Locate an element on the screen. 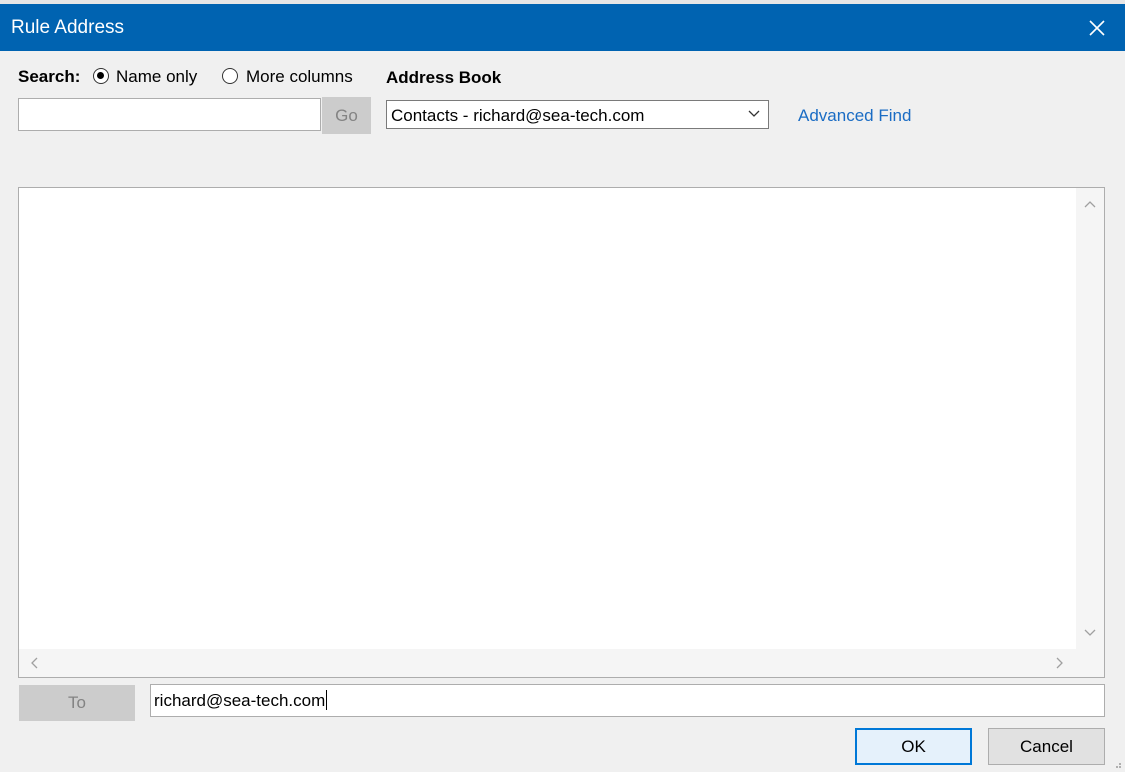 The height and width of the screenshot is (772, 1125). to-input-value: richard@sea-tech.com is located at coordinates (241, 700).